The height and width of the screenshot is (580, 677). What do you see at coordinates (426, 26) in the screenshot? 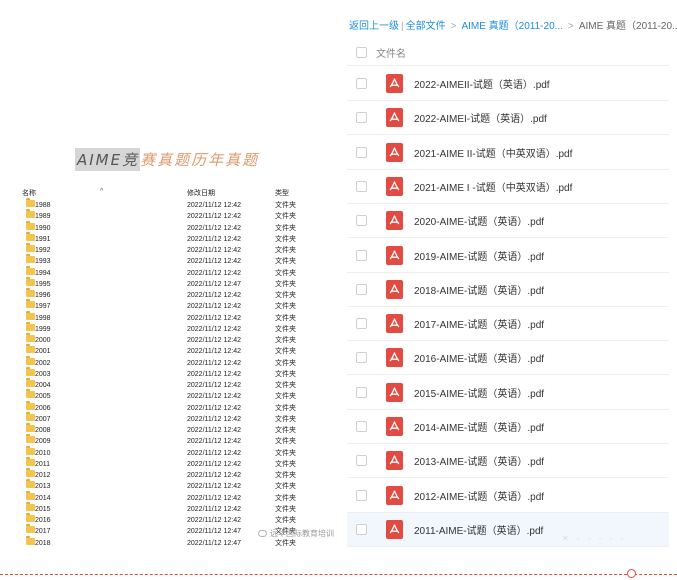
I see `all-files-link: 全部文件` at bounding box center [426, 26].